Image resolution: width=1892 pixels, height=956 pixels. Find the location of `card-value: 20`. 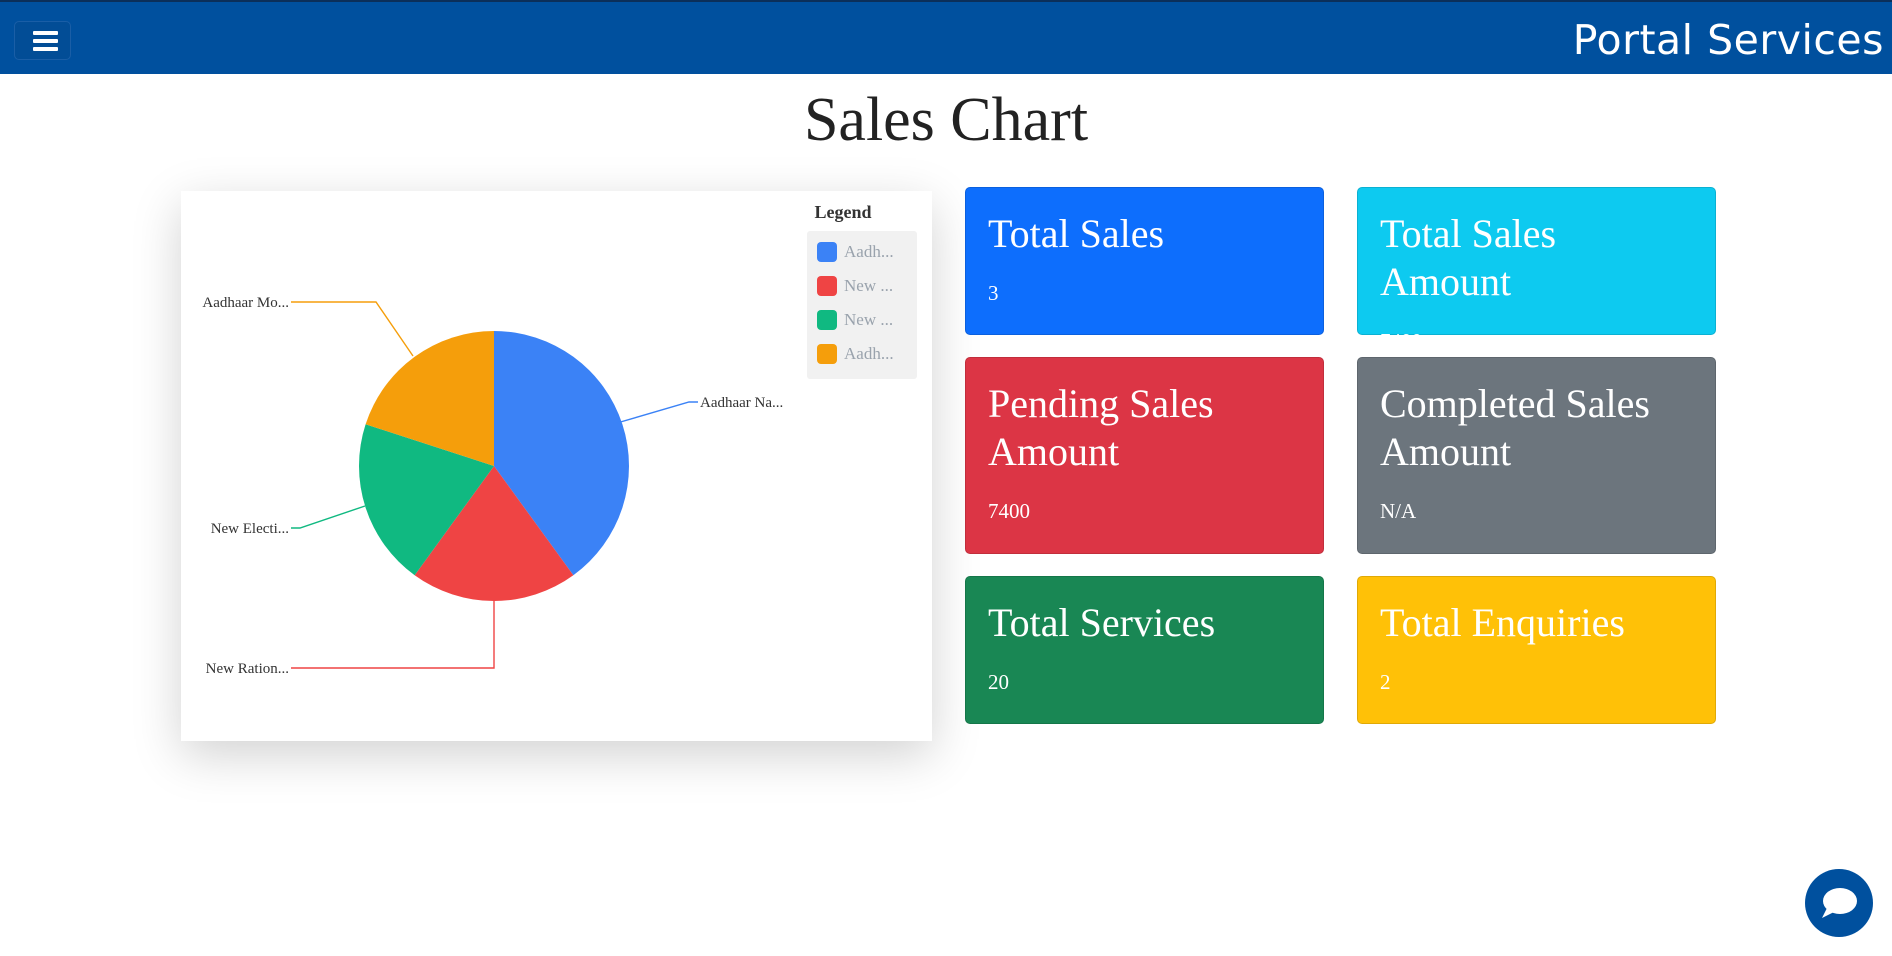

card-value: 20 is located at coordinates (998, 682).